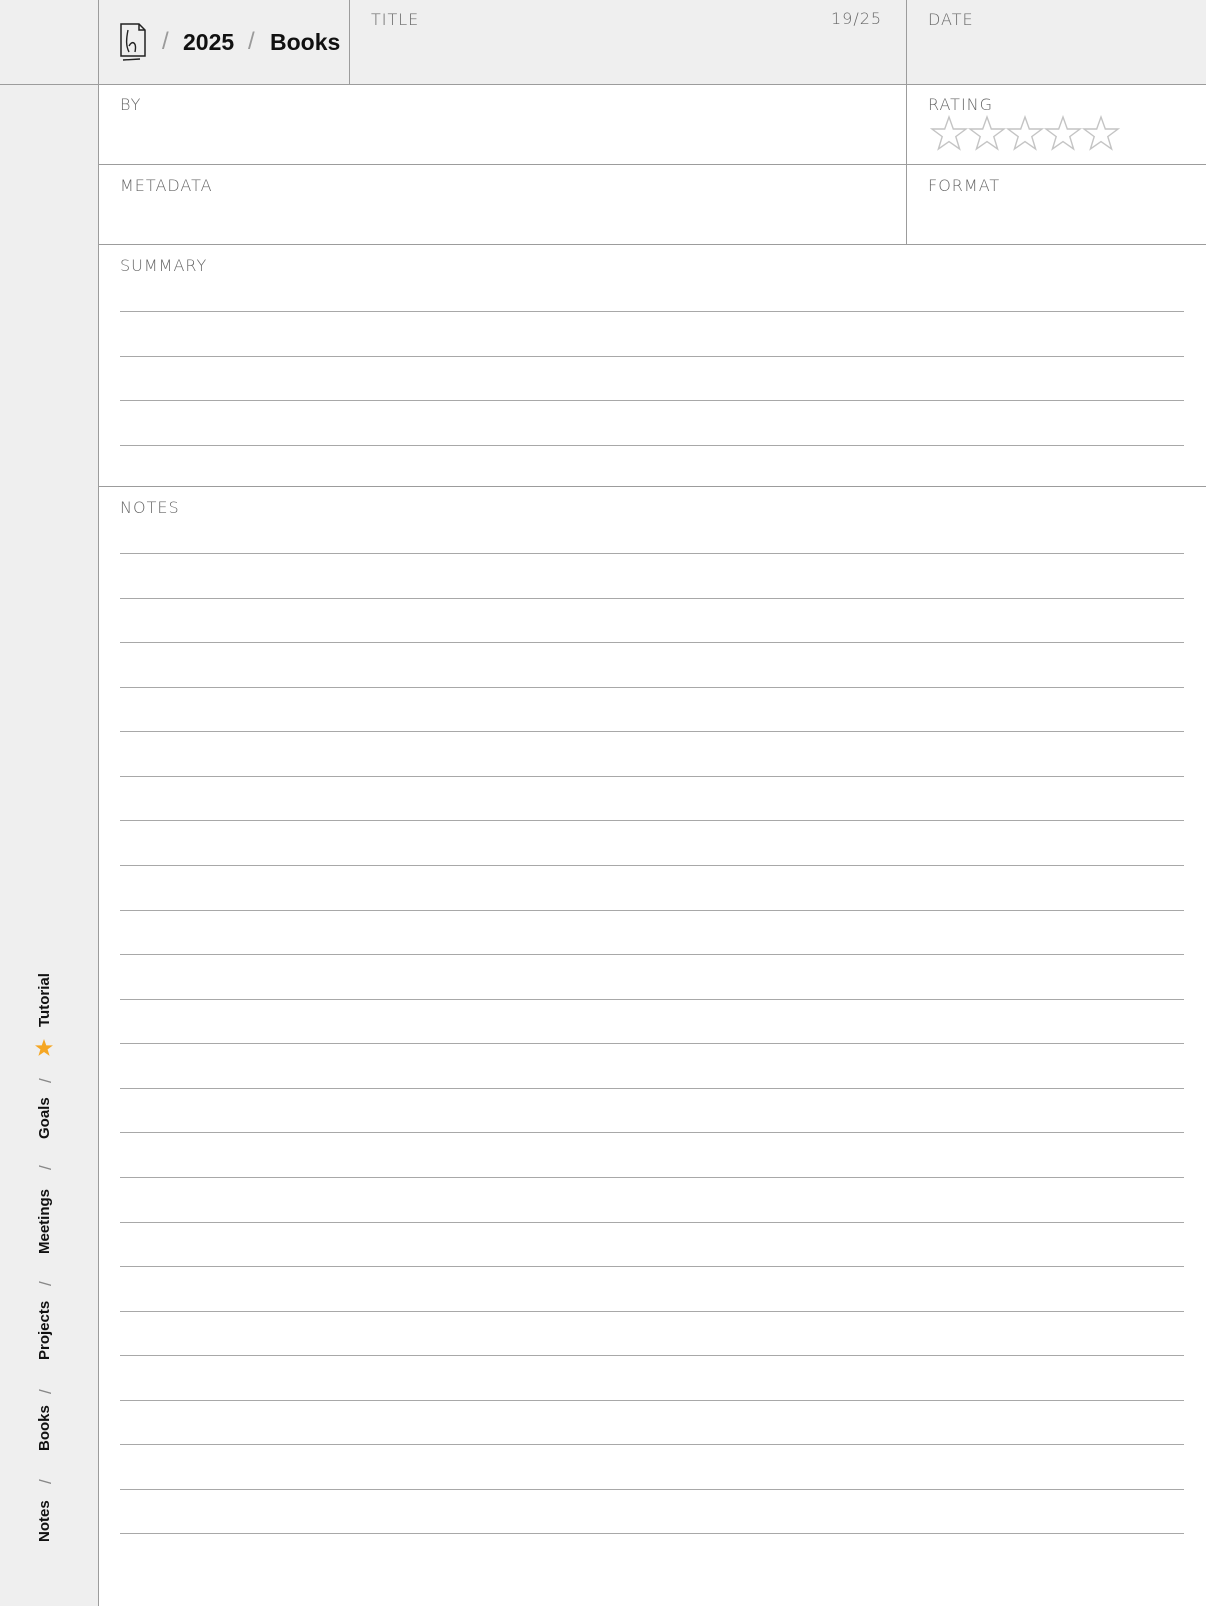 Image resolution: width=1206 pixels, height=1606 pixels. What do you see at coordinates (987, 134) in the screenshot?
I see `rating-star-2-icon` at bounding box center [987, 134].